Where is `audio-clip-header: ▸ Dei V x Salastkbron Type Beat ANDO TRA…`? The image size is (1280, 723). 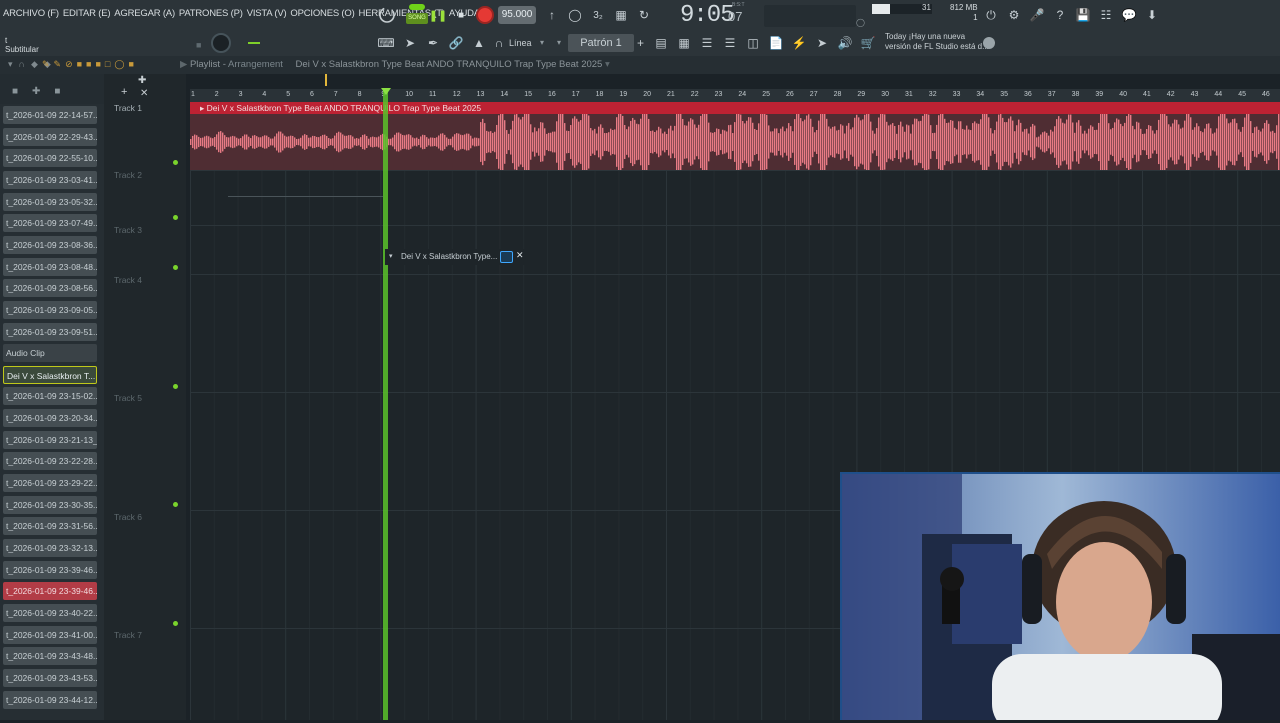 audio-clip-header: ▸ Dei V x Salastkbron Type Beat ANDO TRA… is located at coordinates (735, 108).